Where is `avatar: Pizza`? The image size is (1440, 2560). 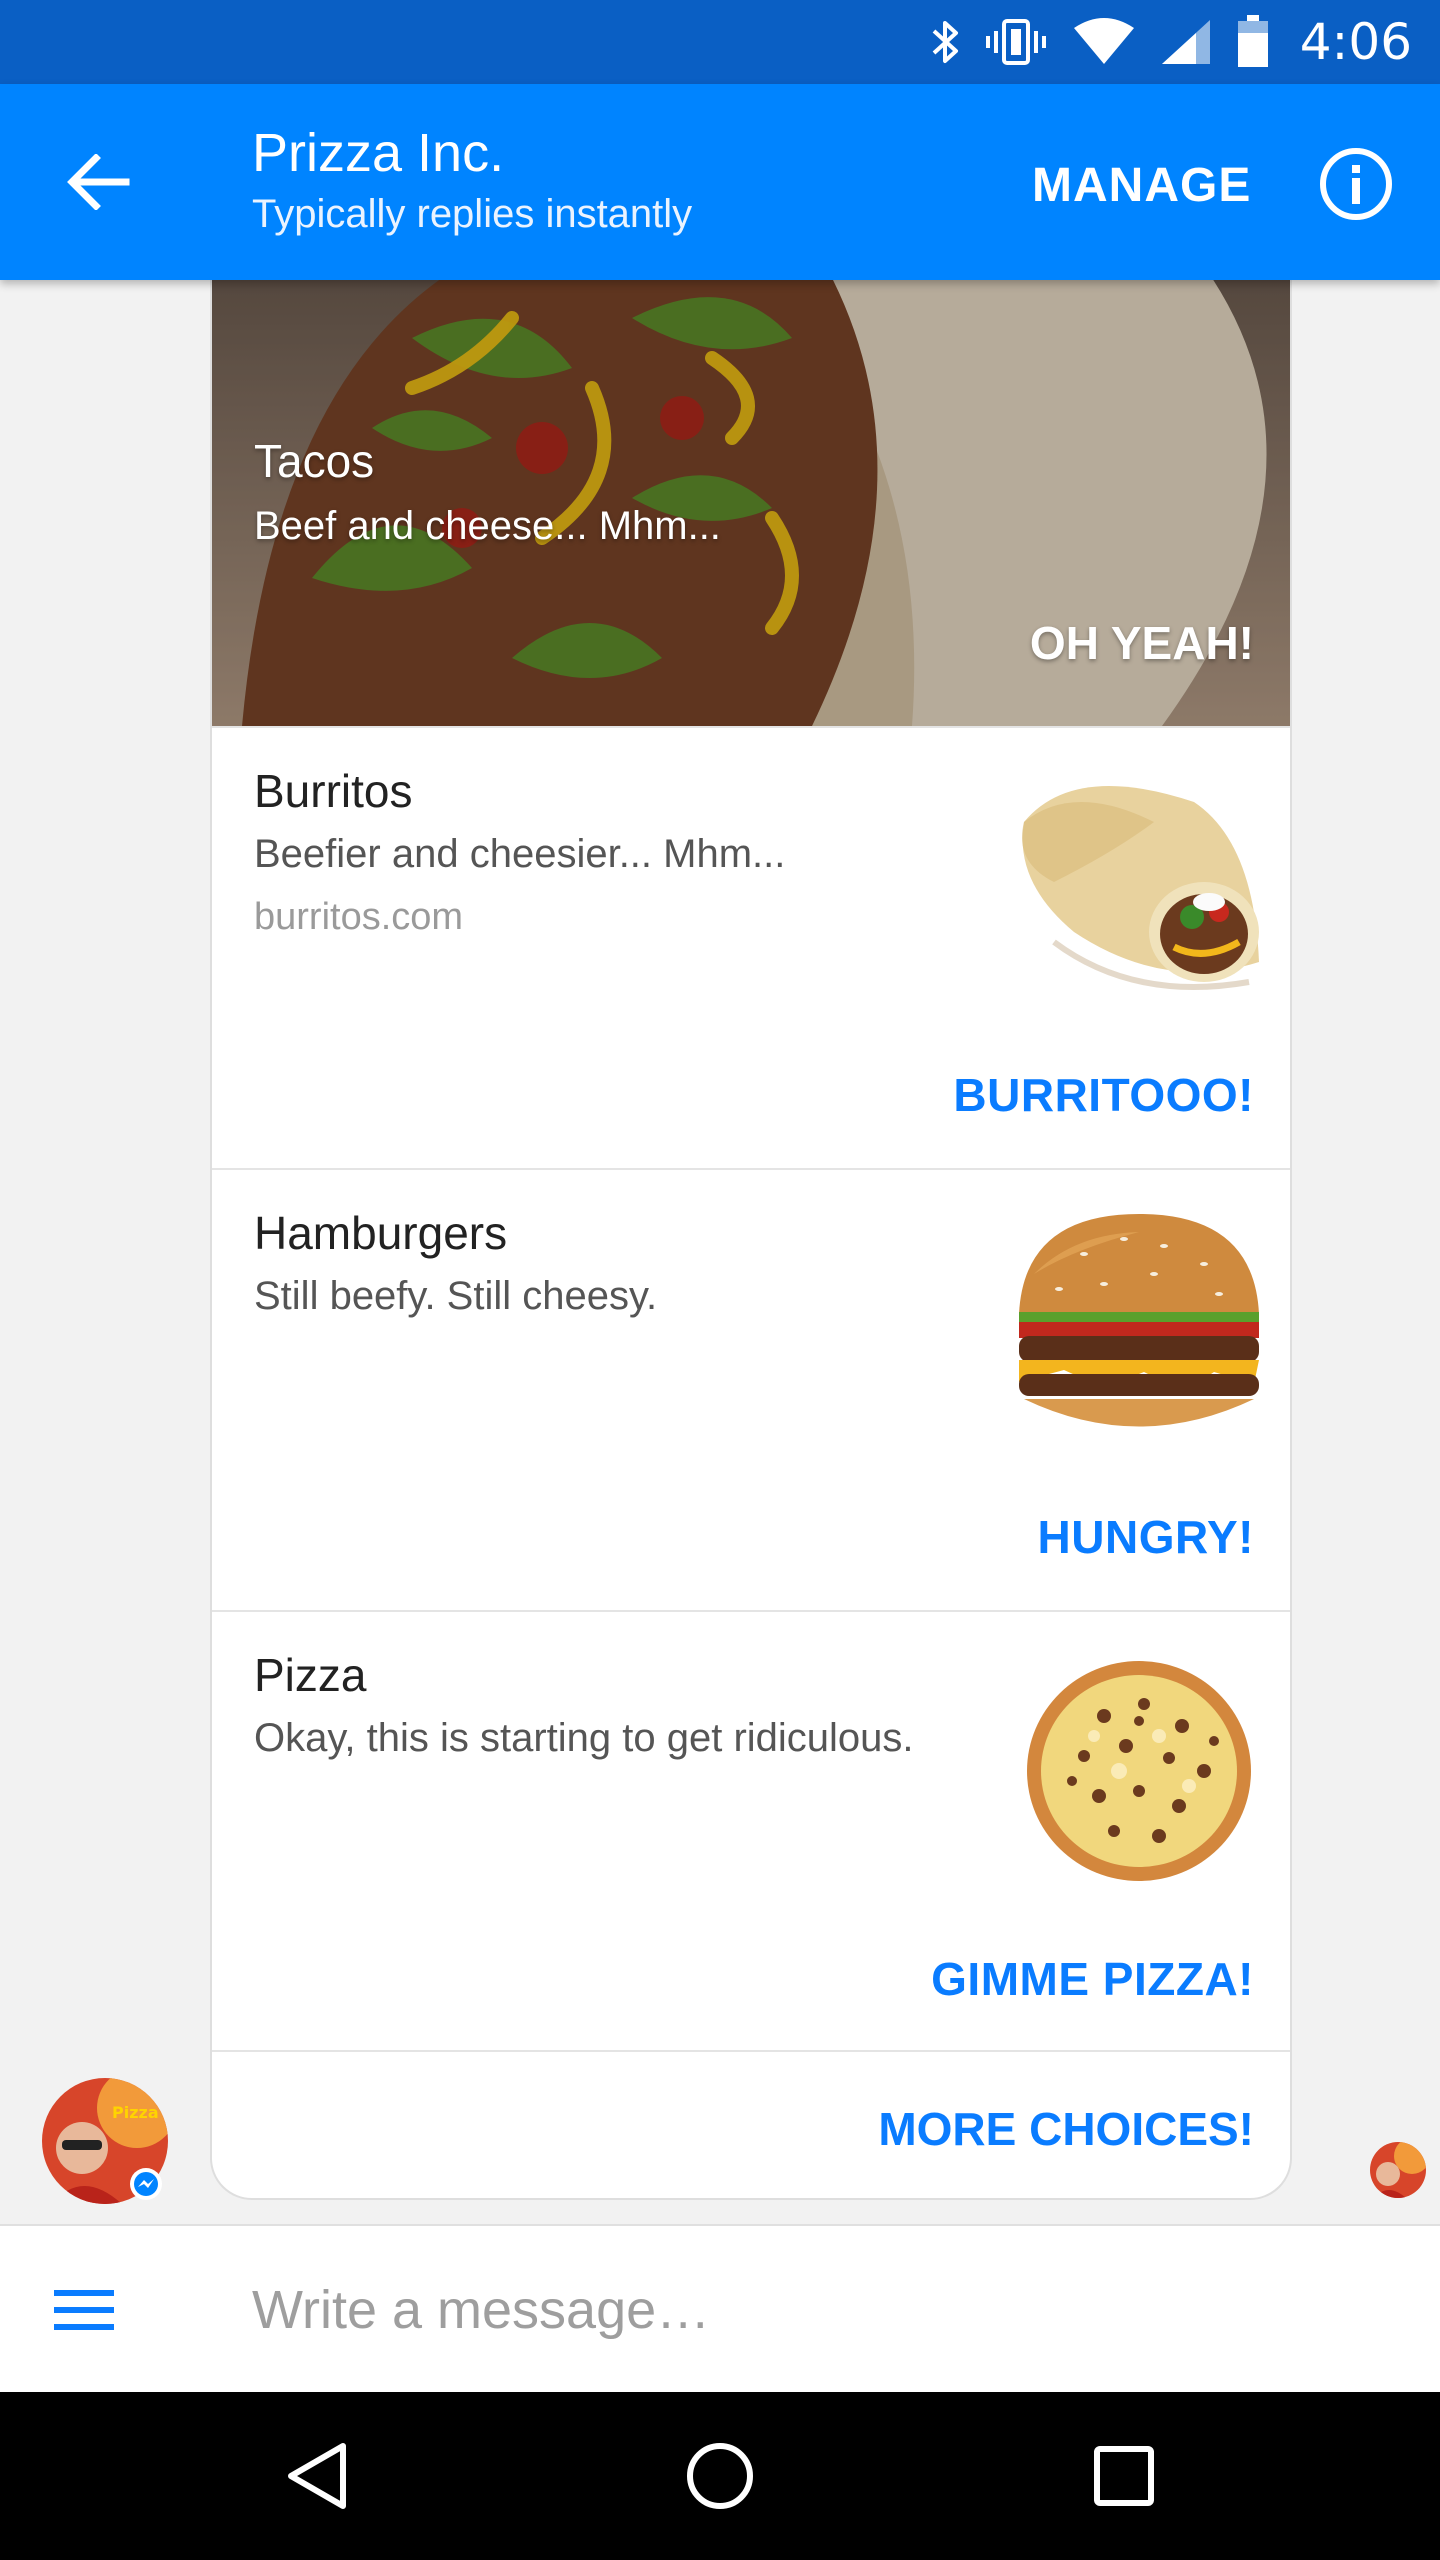
avatar: Pizza is located at coordinates (105, 2141).